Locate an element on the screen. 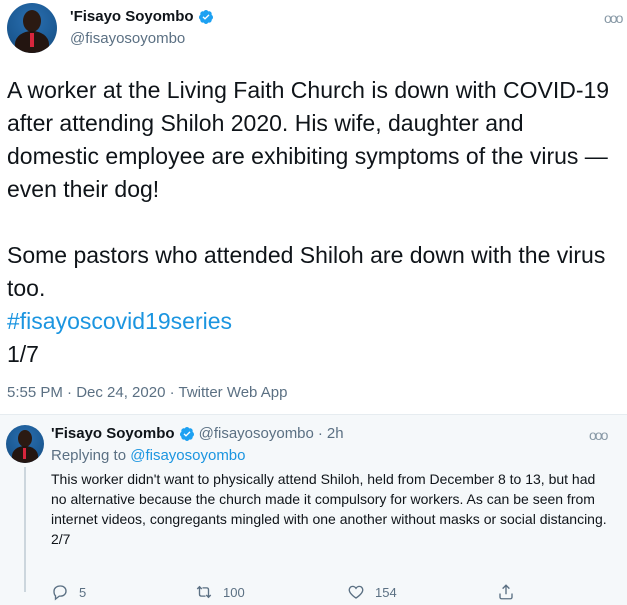  retweet-icon is located at coordinates (204, 592).